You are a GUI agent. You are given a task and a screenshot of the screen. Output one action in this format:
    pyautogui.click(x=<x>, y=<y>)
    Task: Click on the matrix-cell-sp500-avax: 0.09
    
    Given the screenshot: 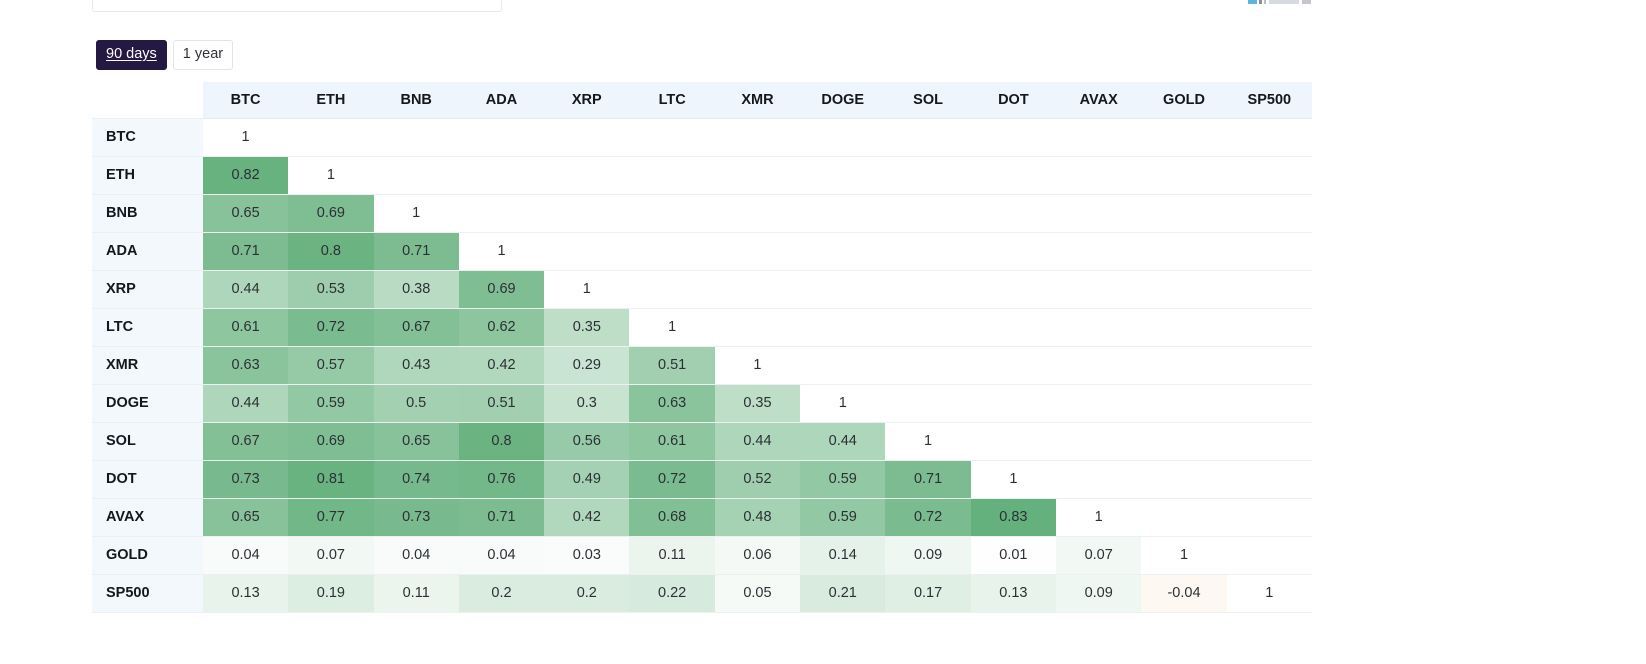 What is the action you would take?
    pyautogui.click(x=1099, y=593)
    